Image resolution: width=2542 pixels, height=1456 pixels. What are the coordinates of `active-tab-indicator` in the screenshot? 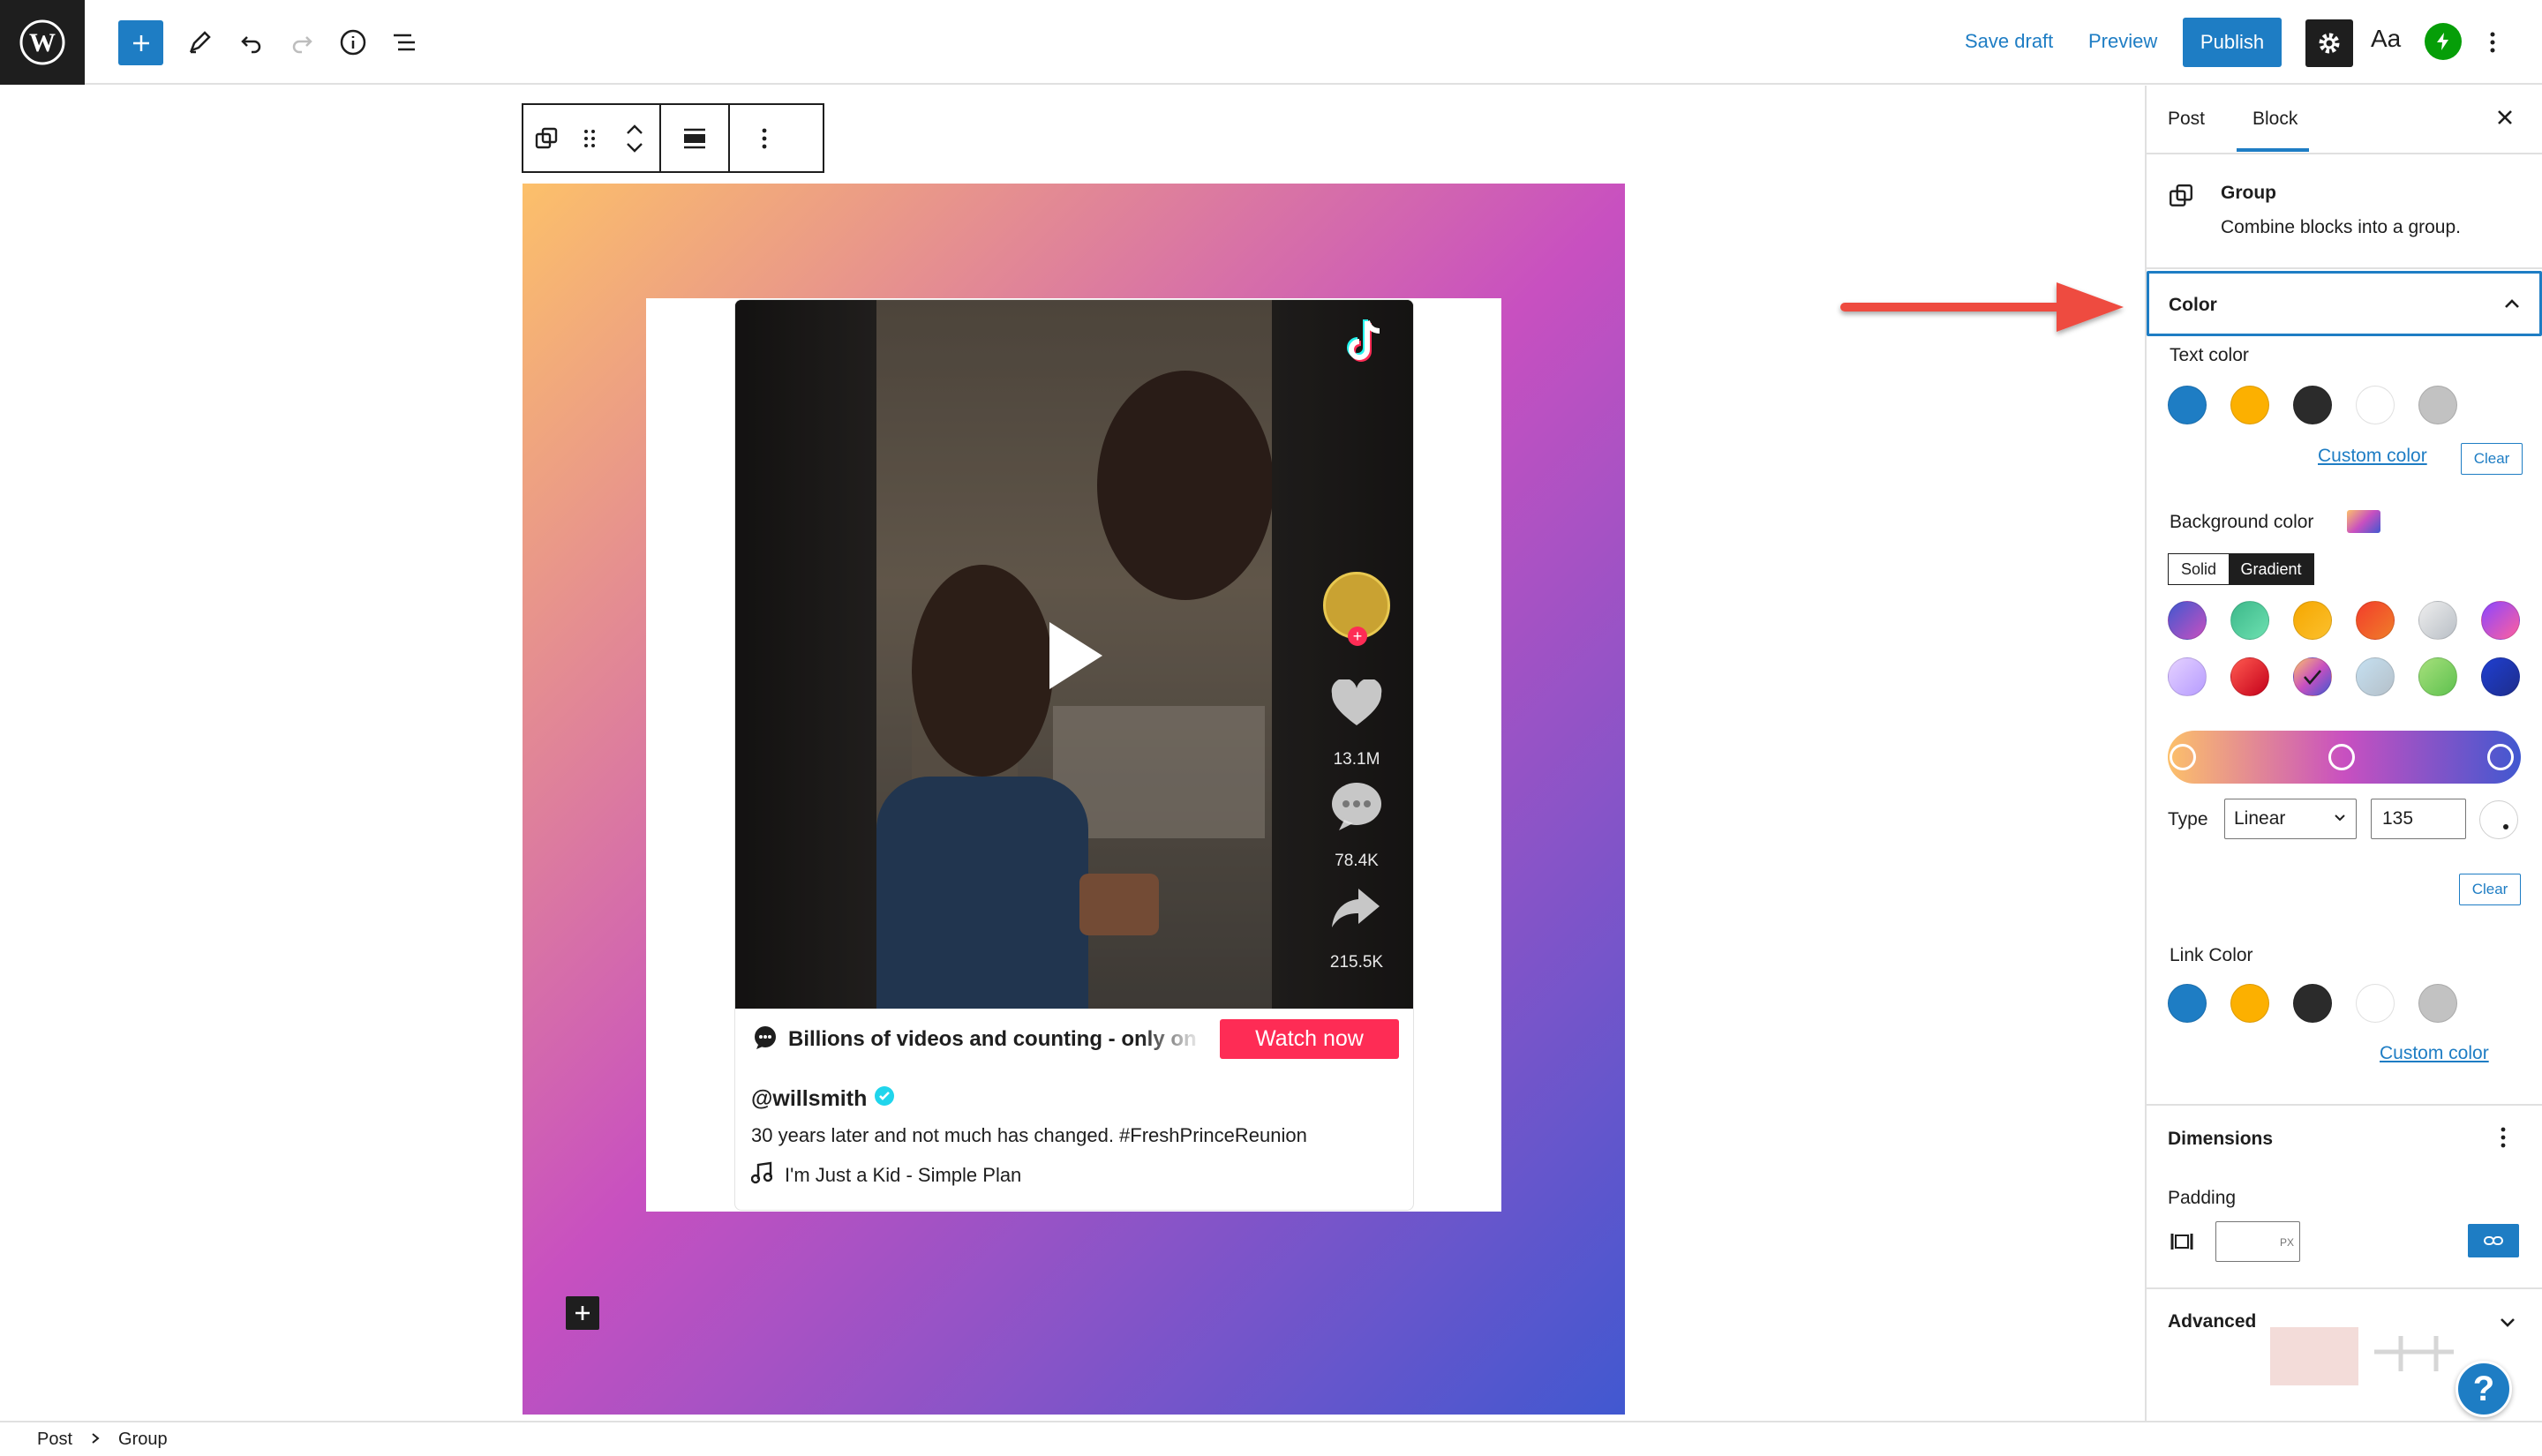 It's located at (2273, 150).